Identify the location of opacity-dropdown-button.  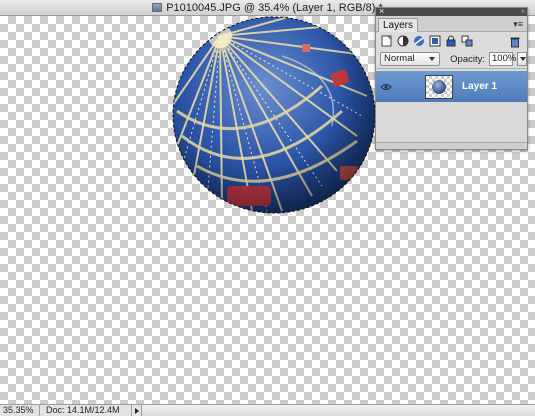
(522, 59).